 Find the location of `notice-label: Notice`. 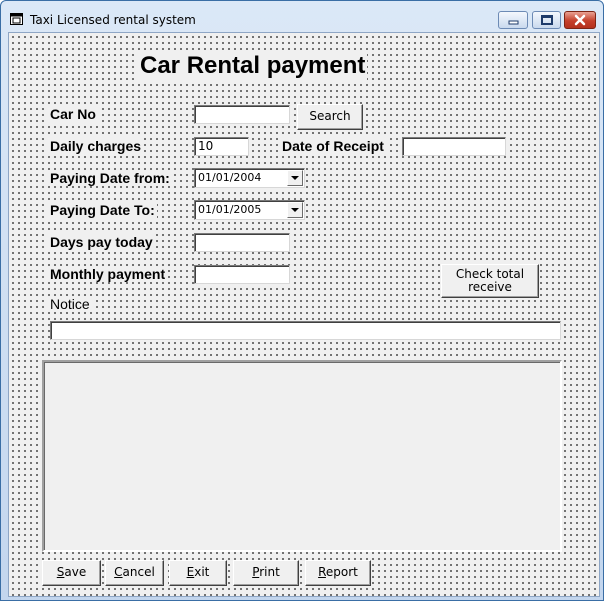

notice-label: Notice is located at coordinates (70, 304).